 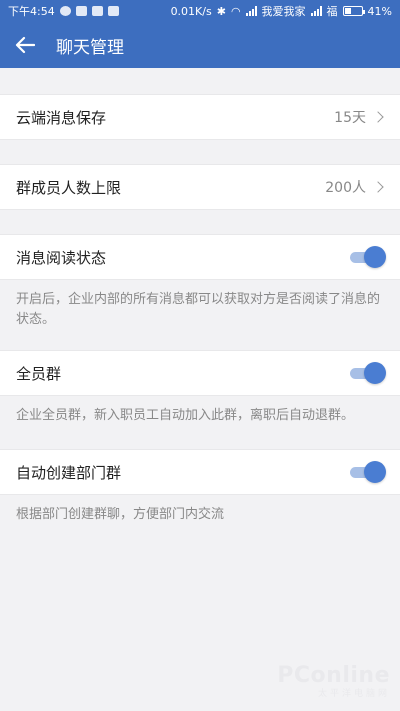 What do you see at coordinates (353, 11) in the screenshot?
I see `battery-icon` at bounding box center [353, 11].